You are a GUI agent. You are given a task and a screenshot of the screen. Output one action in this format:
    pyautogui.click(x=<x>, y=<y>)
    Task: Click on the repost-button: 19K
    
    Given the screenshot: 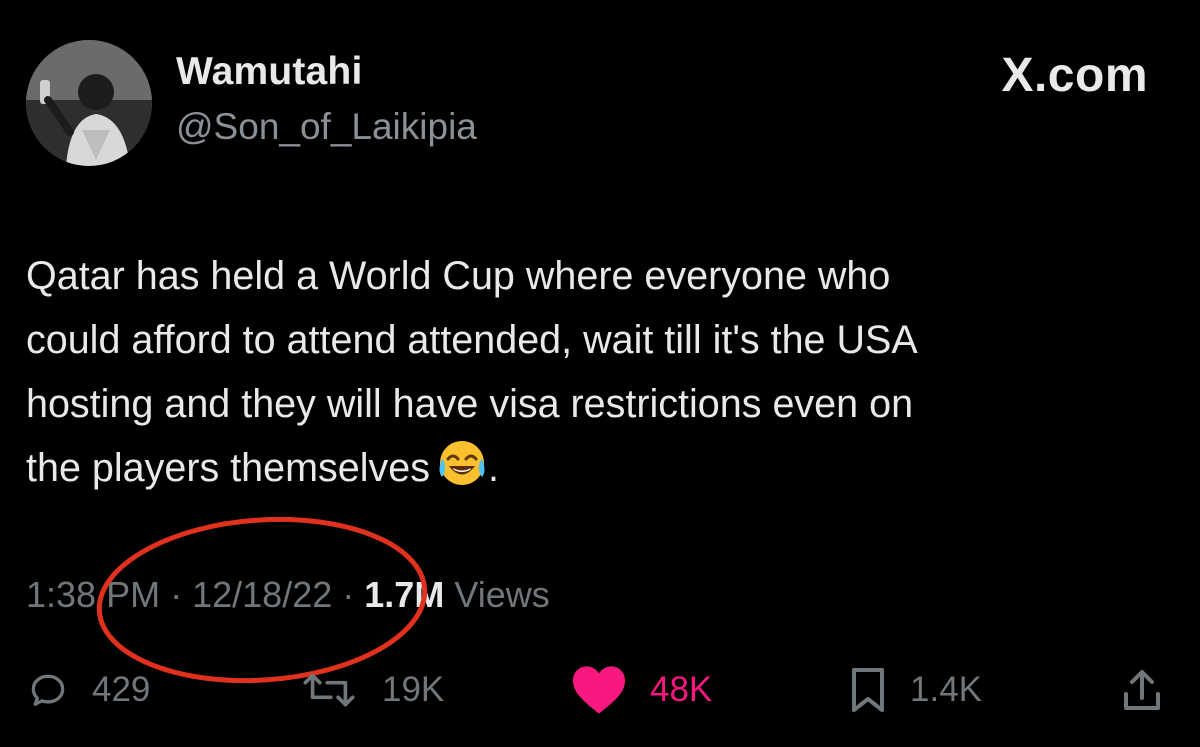 What is the action you would take?
    pyautogui.click(x=371, y=690)
    